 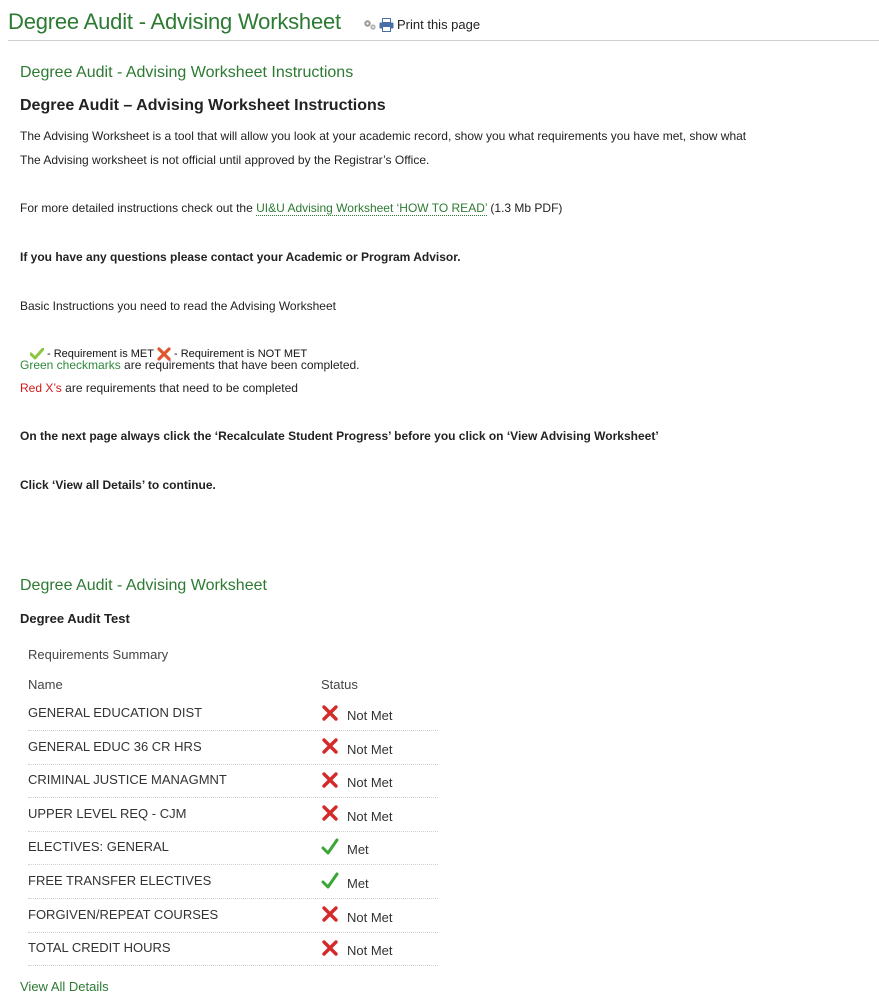 What do you see at coordinates (233, 916) in the screenshot?
I see `table-row: FORGIVEN/REPEAT COURSES Not Met` at bounding box center [233, 916].